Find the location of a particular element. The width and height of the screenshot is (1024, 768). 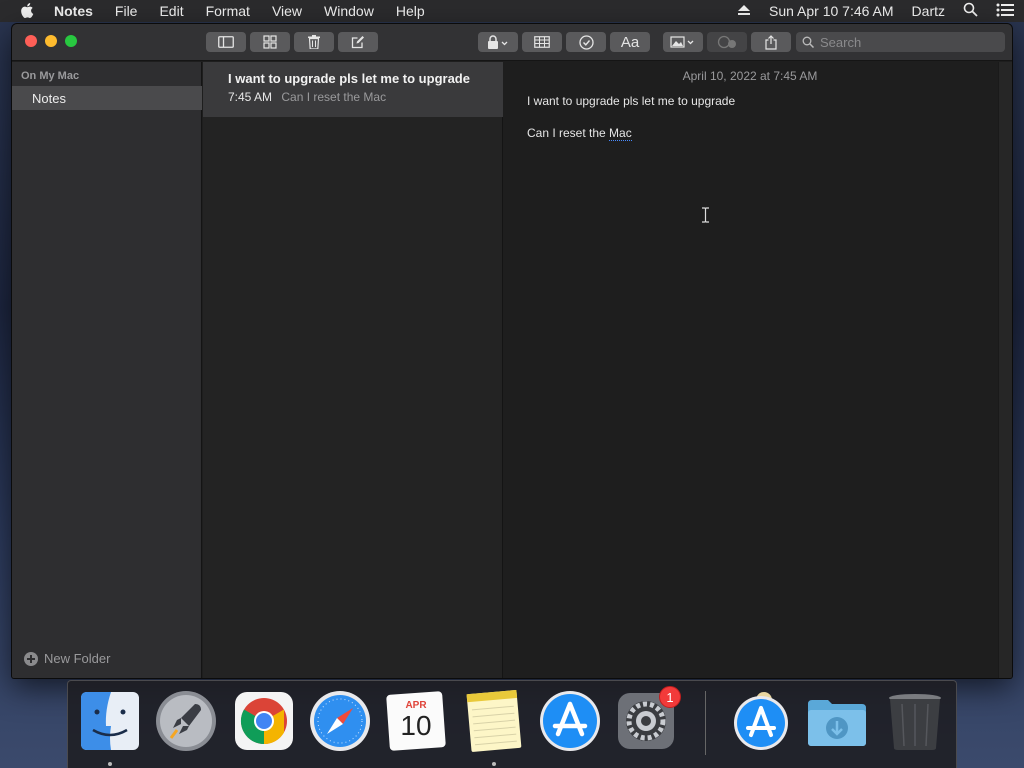

gallery-view-button is located at coordinates (270, 42).